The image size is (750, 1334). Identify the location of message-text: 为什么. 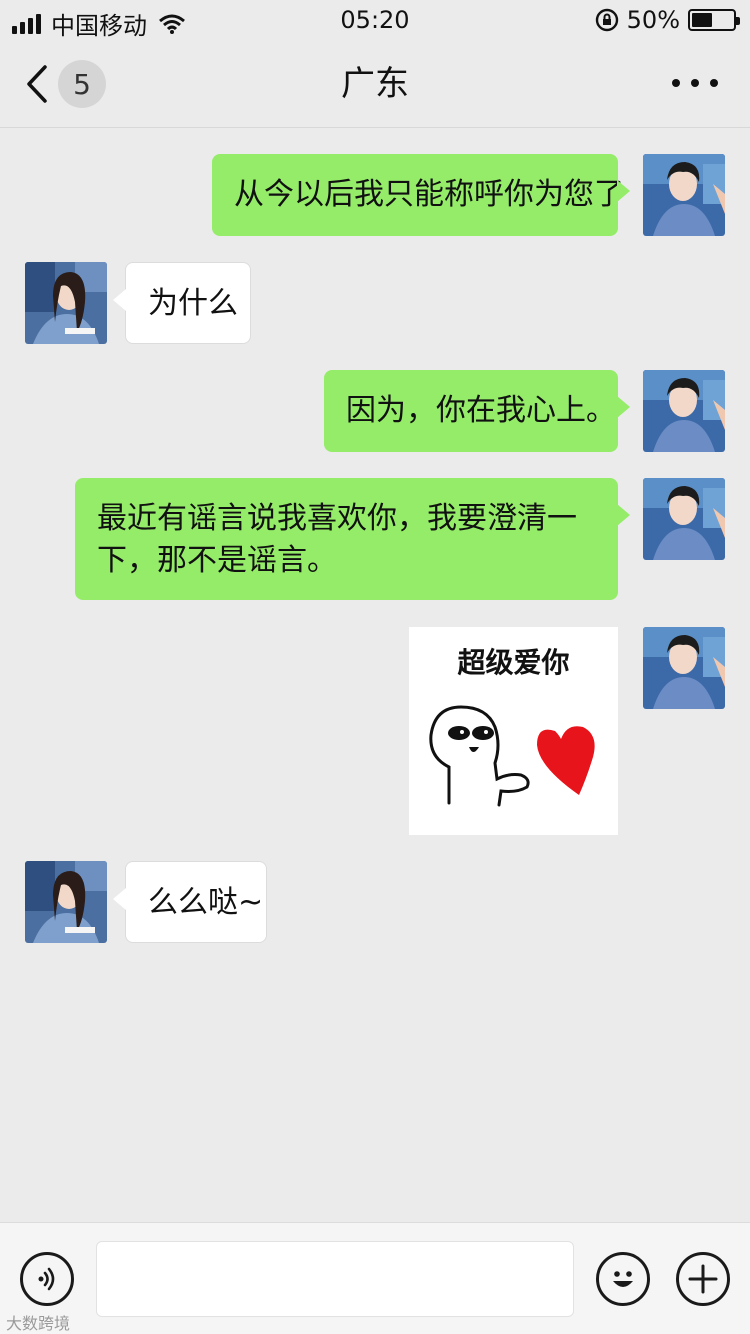
(193, 303).